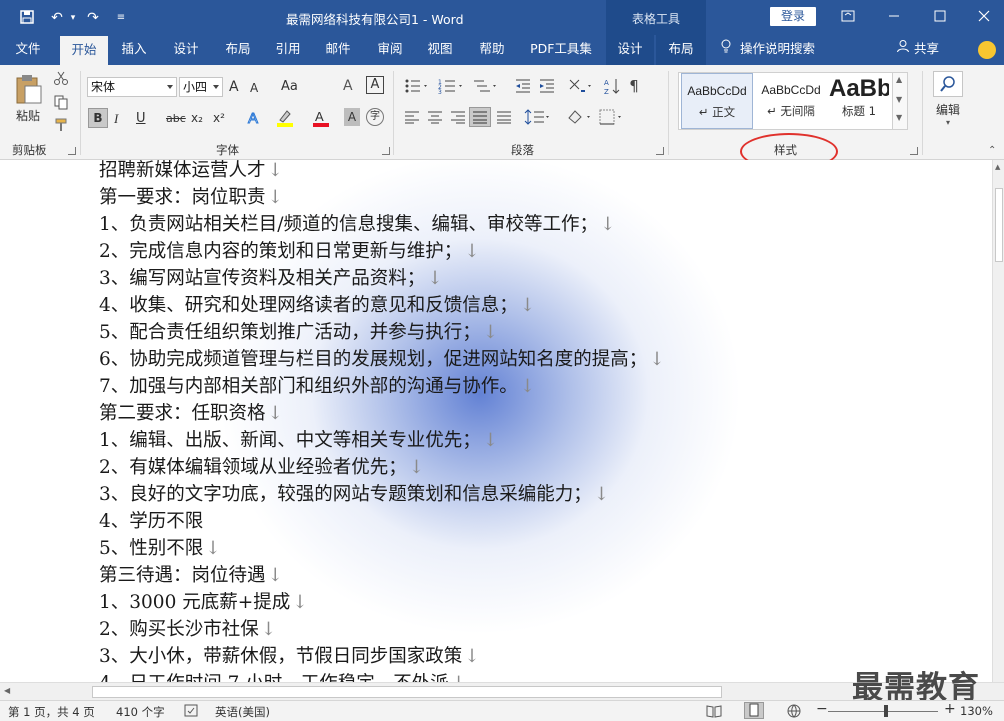 This screenshot has height=721, width=1004. What do you see at coordinates (822, 709) in the screenshot?
I see `zoom-out-button: −` at bounding box center [822, 709].